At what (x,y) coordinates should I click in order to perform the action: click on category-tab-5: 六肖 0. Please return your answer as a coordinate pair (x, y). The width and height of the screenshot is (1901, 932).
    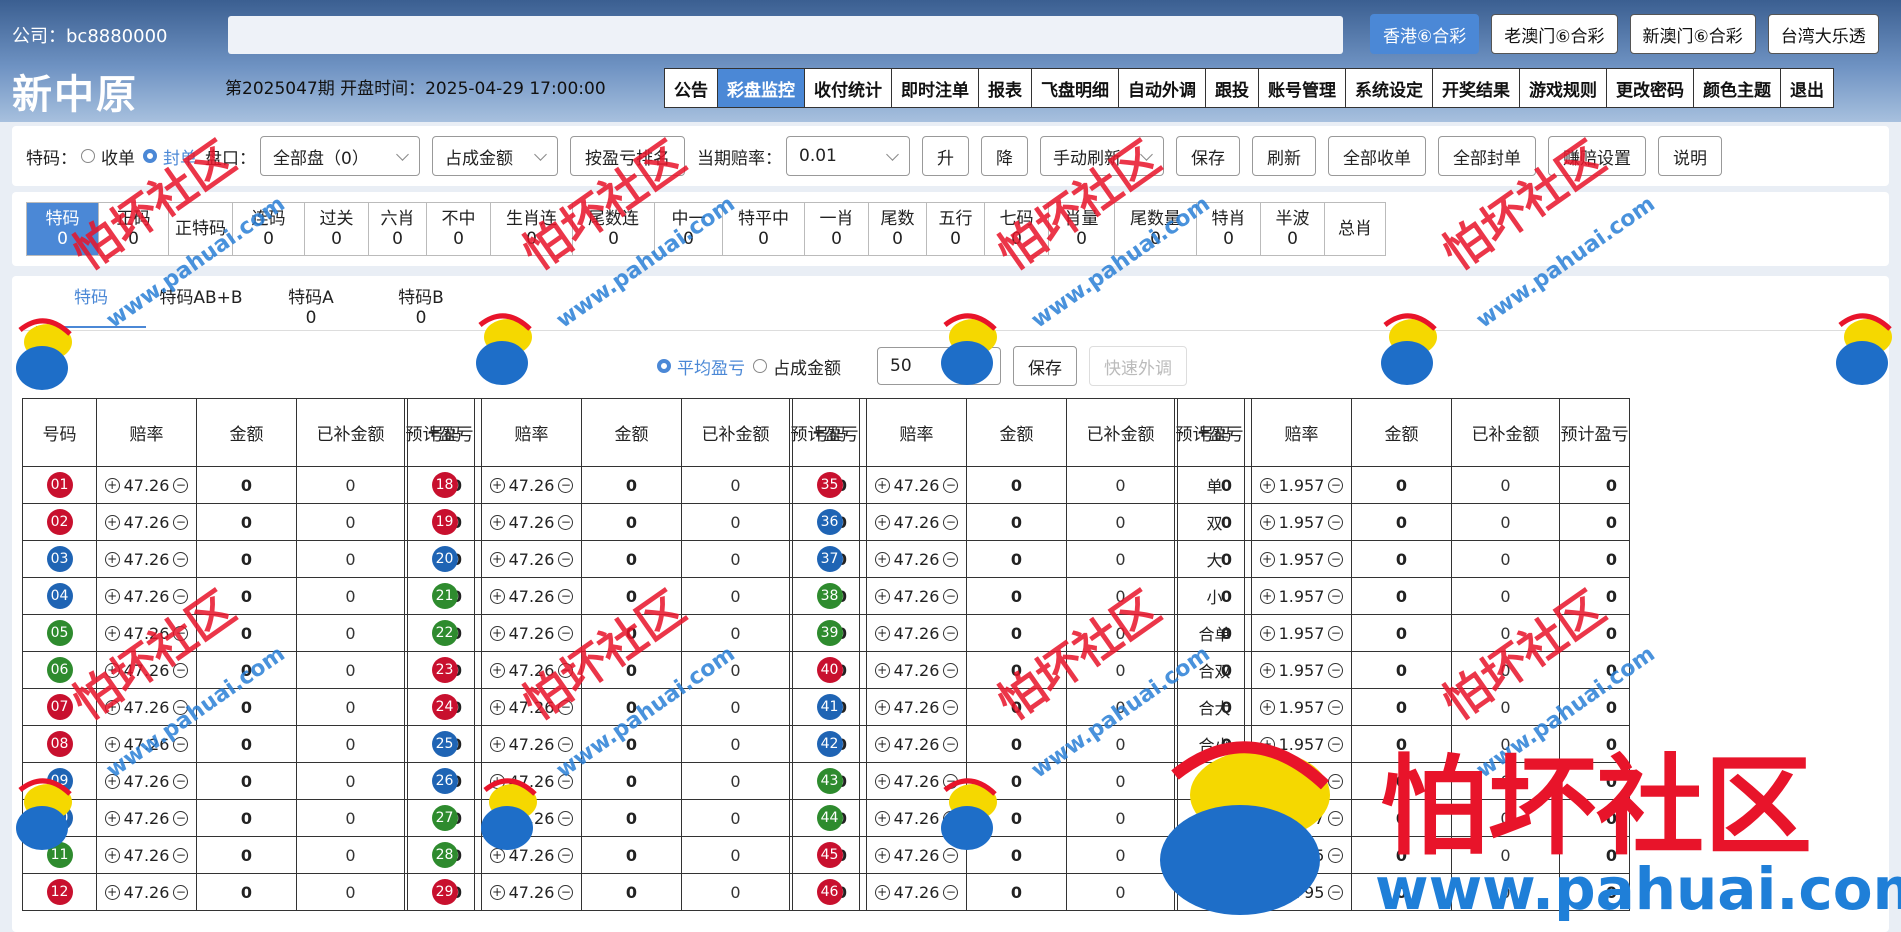
    Looking at the image, I should click on (398, 229).